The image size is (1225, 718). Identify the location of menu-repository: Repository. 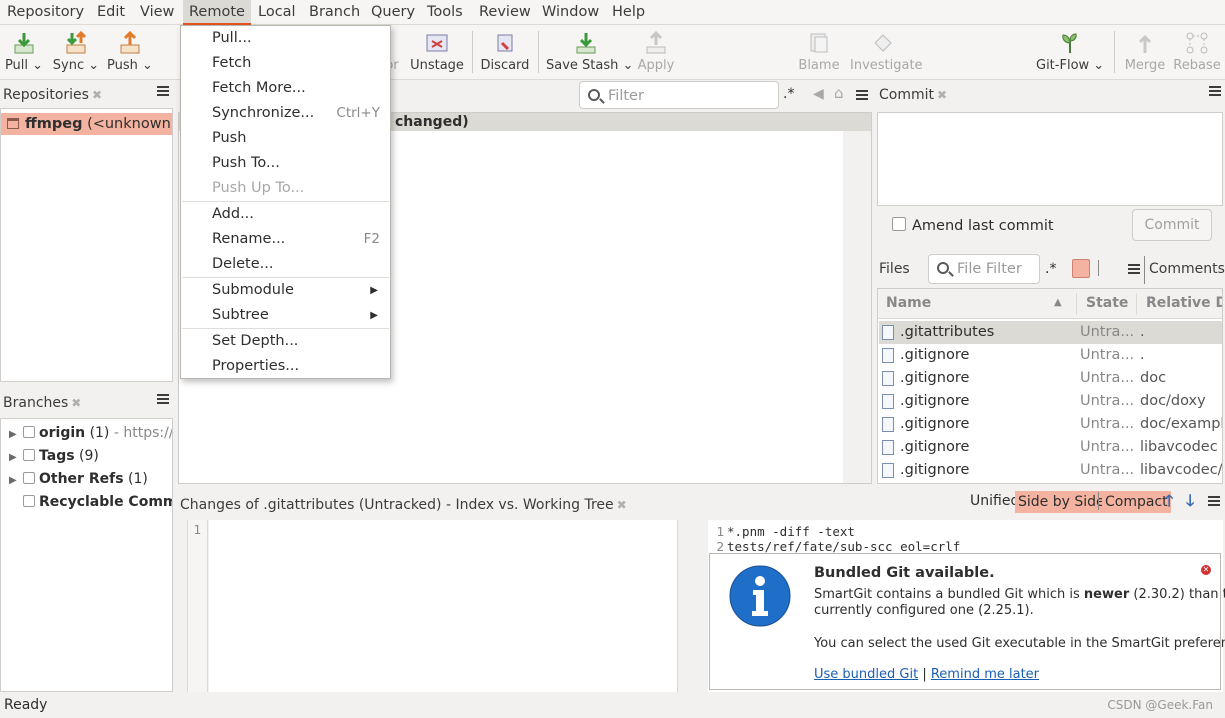
(45, 12).